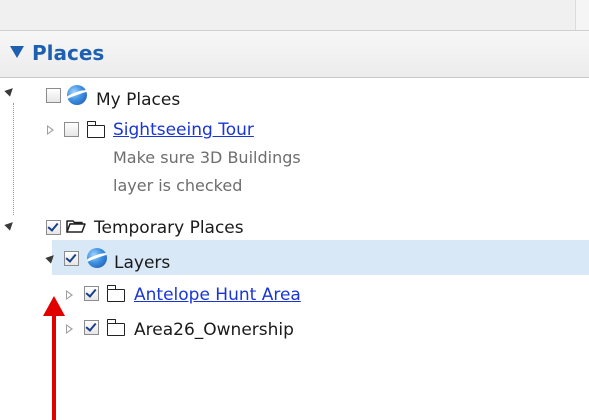  Describe the element at coordinates (76, 226) in the screenshot. I see `open-folder-icon` at that location.